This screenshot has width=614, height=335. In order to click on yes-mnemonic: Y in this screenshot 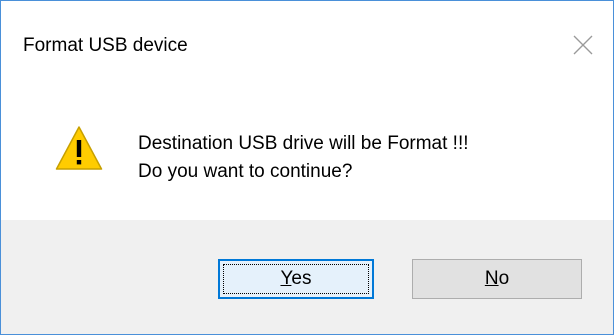, I will do `click(286, 278)`.